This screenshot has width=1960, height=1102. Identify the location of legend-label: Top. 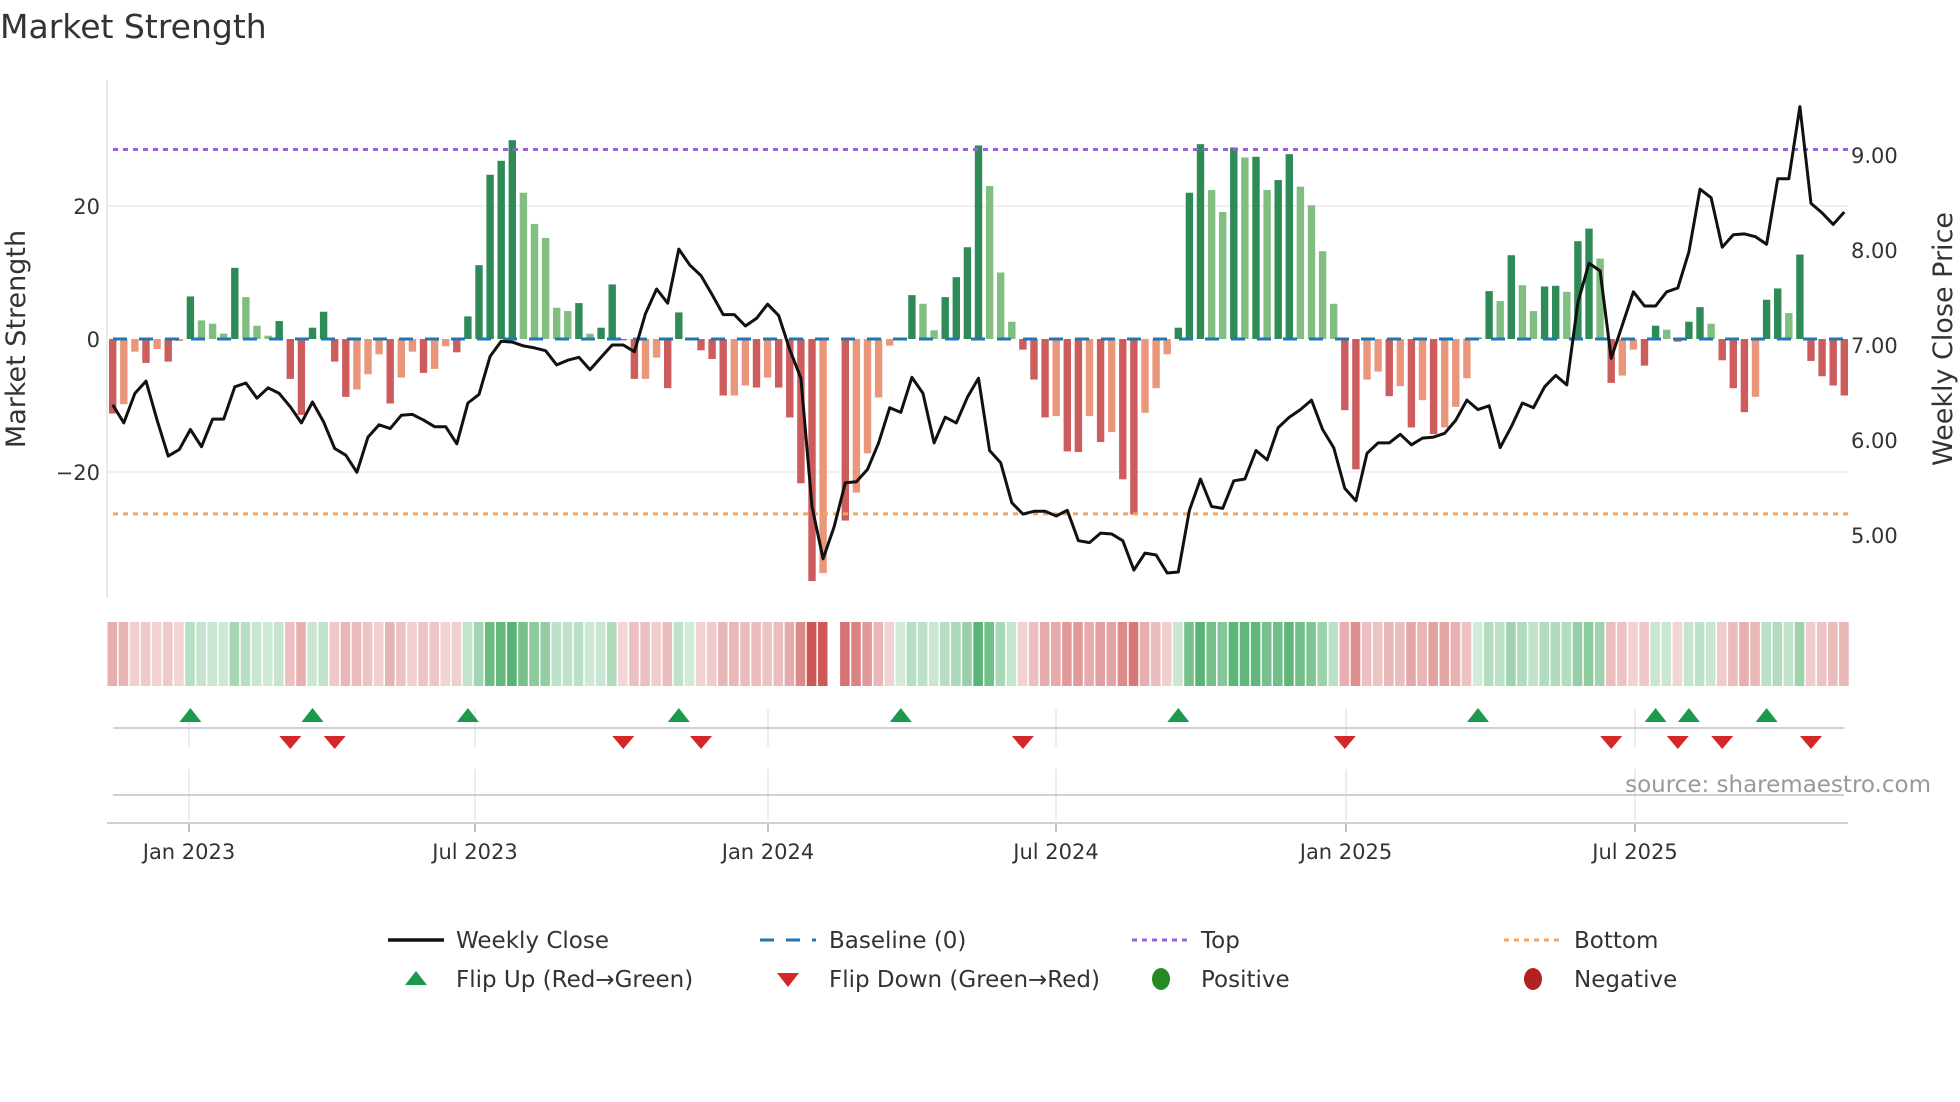
(1220, 941).